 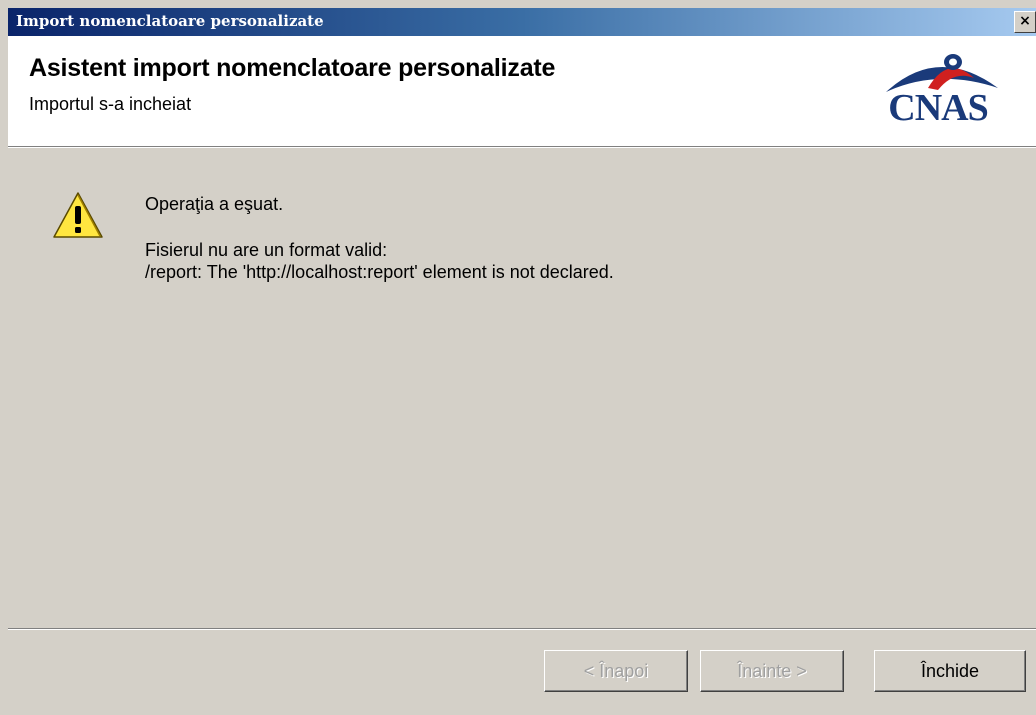 I want to click on status-text: Operaţia a eşuat., so click(x=214, y=204).